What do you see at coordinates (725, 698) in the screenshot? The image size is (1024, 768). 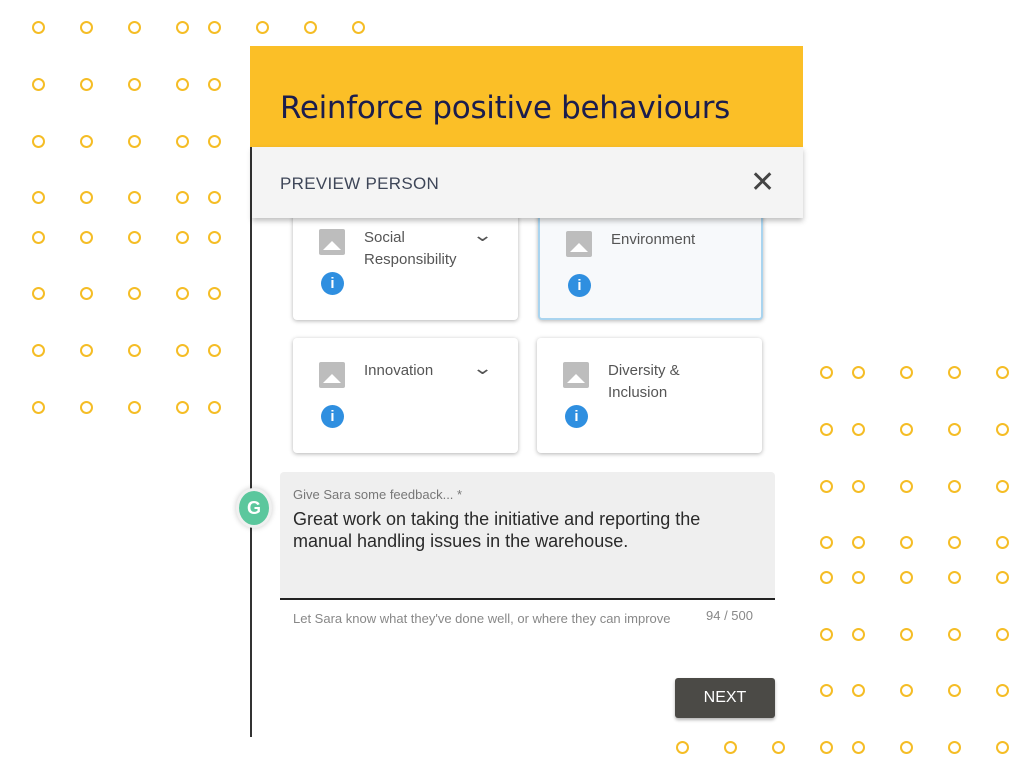 I see `next-button: NEXT` at bounding box center [725, 698].